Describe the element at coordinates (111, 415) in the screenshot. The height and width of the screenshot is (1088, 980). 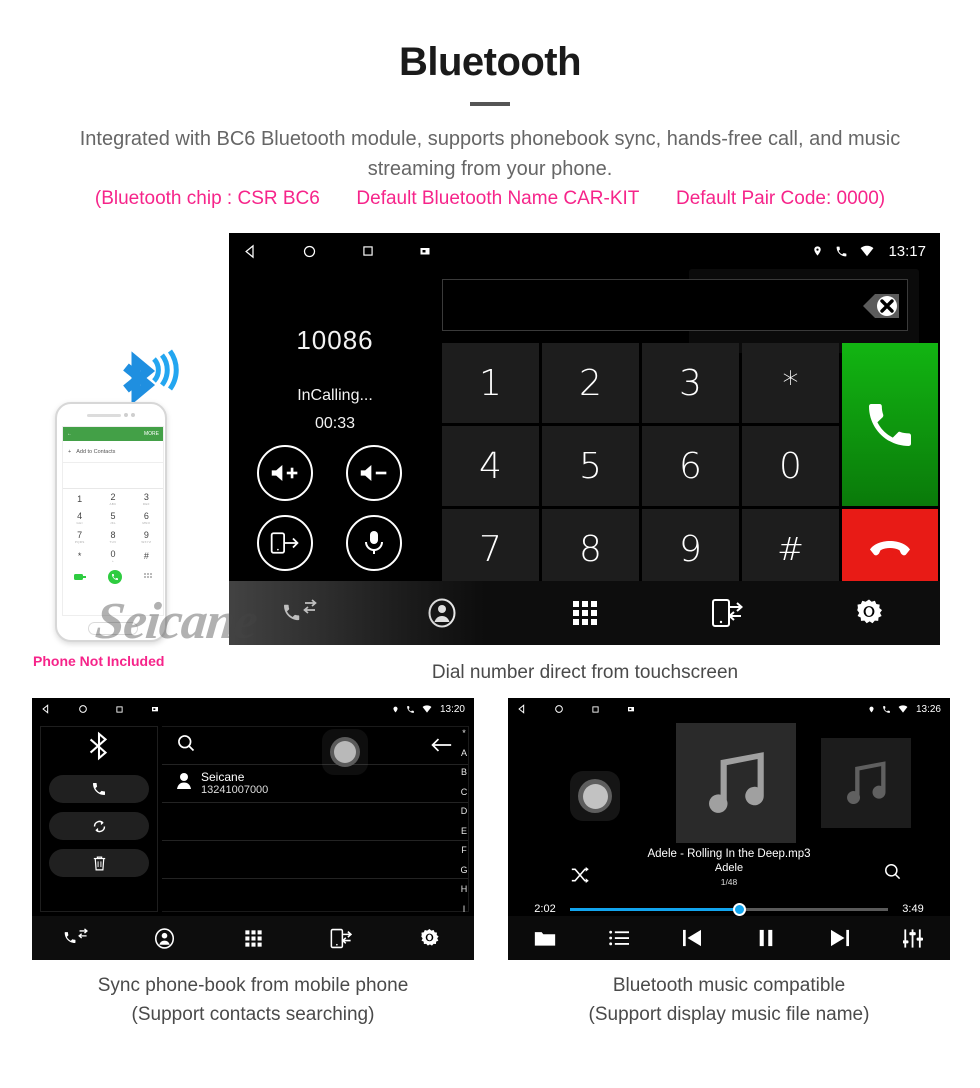
I see `phone-earpiece` at that location.